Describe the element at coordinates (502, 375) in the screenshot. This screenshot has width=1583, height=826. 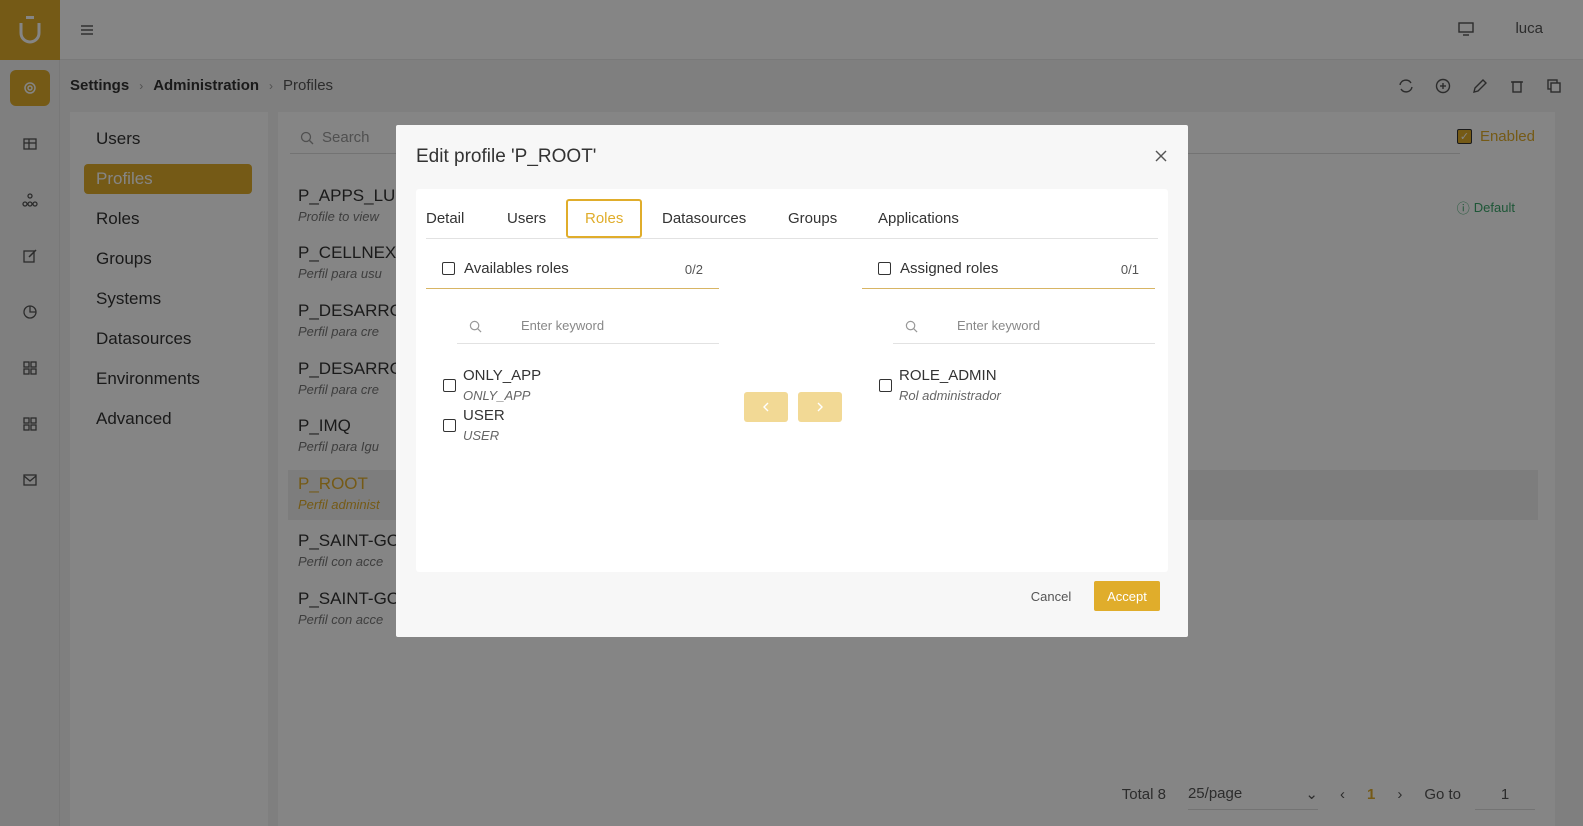
I see `role-name: ONLY_APP` at that location.